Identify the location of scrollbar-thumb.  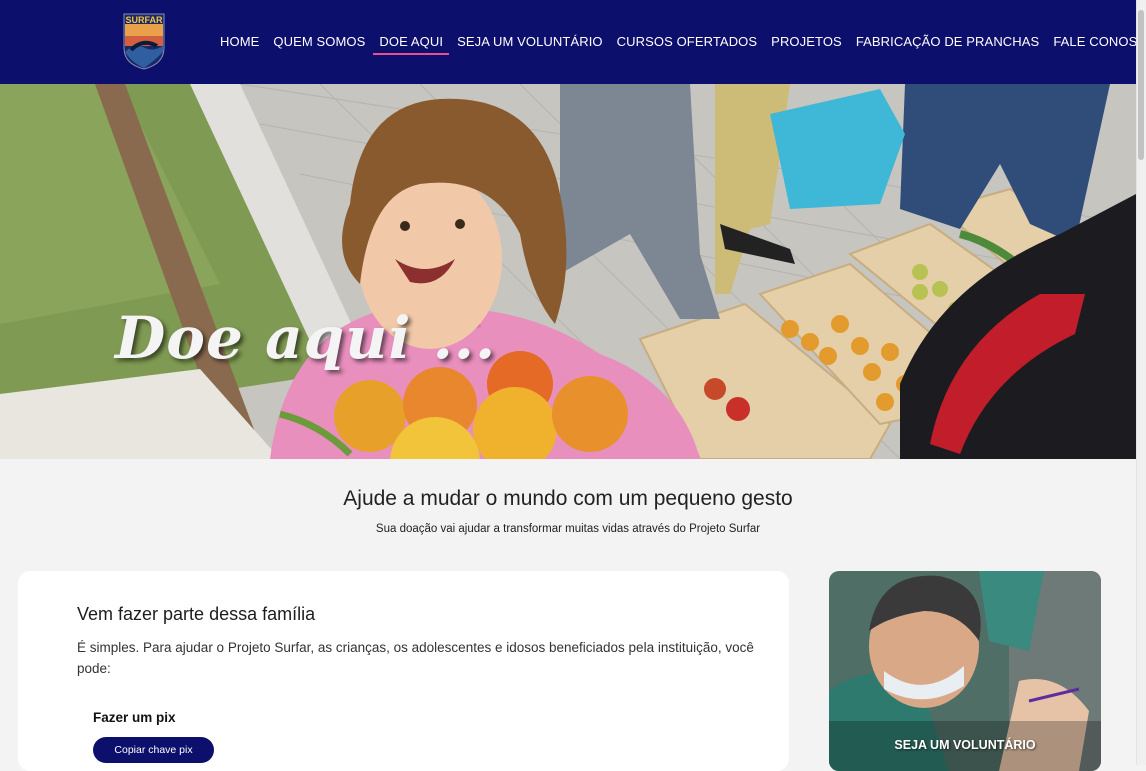
(1141, 85).